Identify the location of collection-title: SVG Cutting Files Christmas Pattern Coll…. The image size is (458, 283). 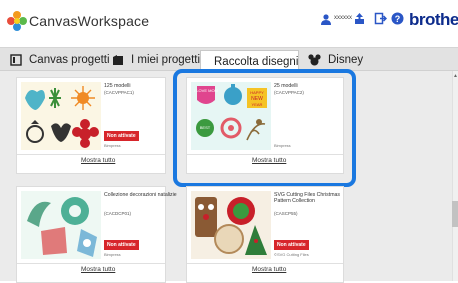
(307, 198).